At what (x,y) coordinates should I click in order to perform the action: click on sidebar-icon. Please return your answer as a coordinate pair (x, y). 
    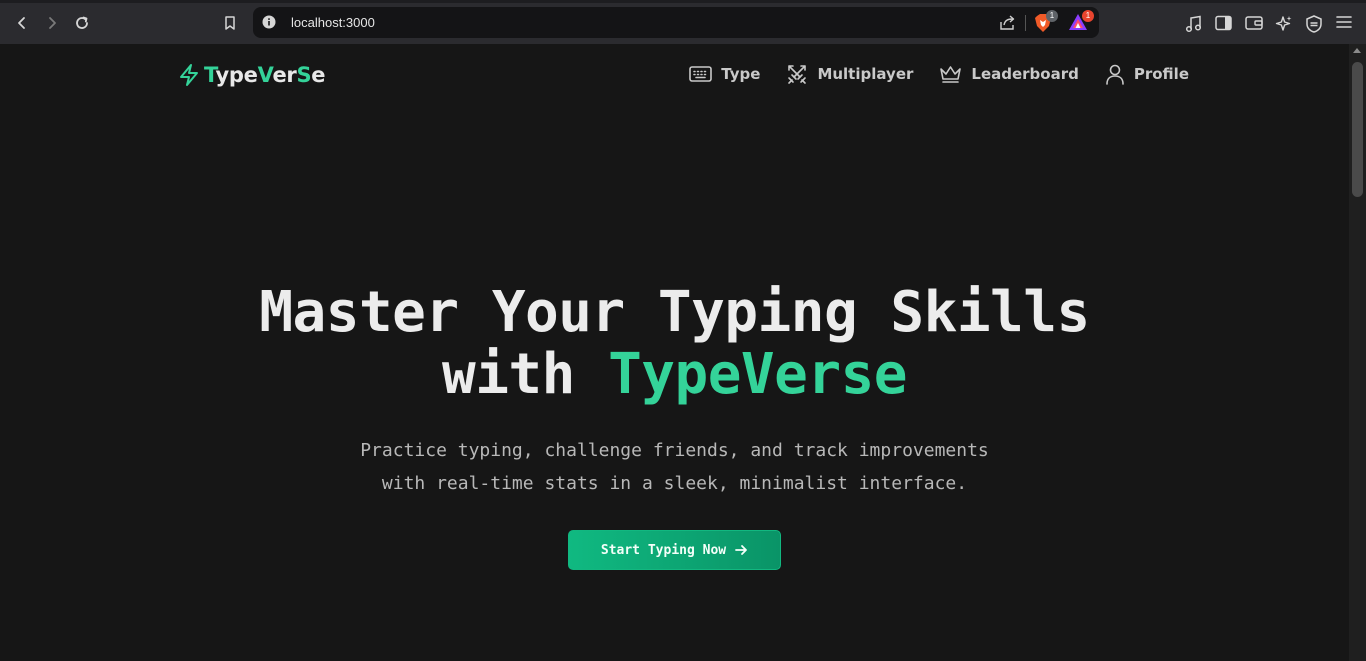
    Looking at the image, I should click on (1223, 23).